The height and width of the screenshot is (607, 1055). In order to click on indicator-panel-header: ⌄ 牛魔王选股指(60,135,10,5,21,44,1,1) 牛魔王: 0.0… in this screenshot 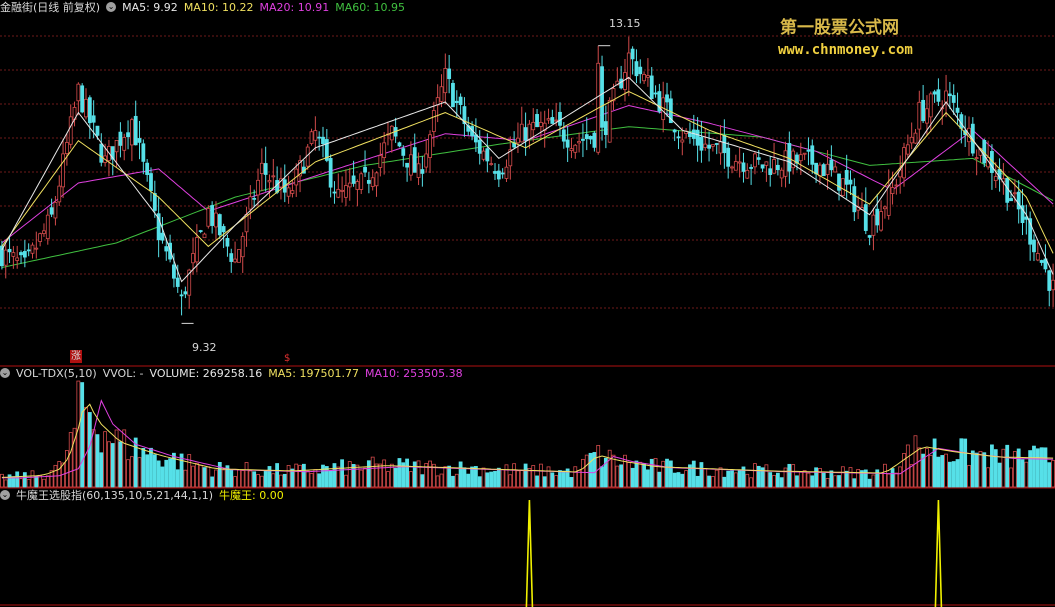, I will do `click(142, 495)`.